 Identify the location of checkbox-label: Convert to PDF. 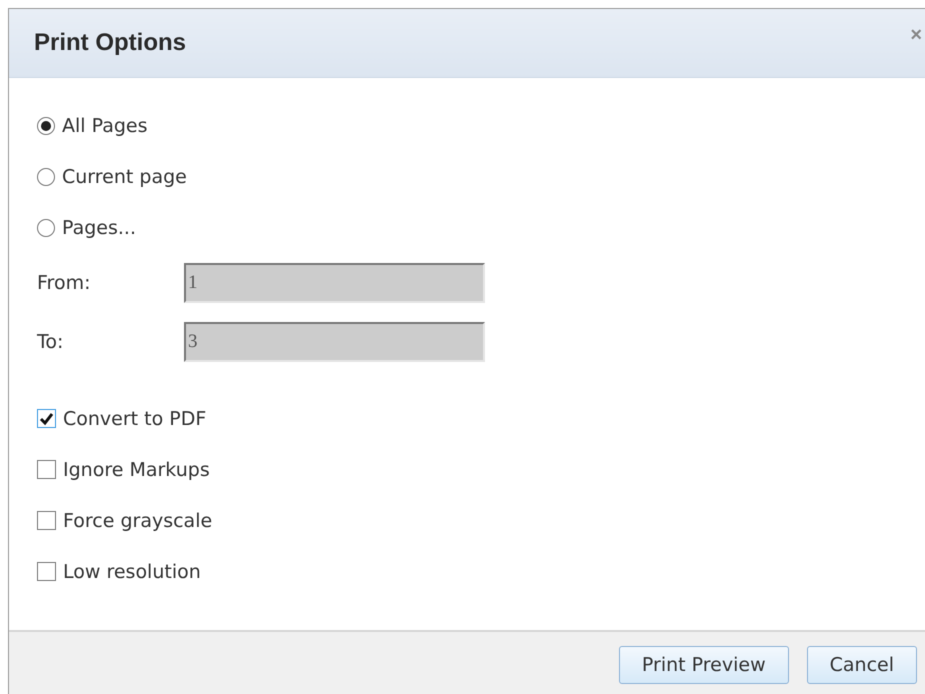
(134, 419).